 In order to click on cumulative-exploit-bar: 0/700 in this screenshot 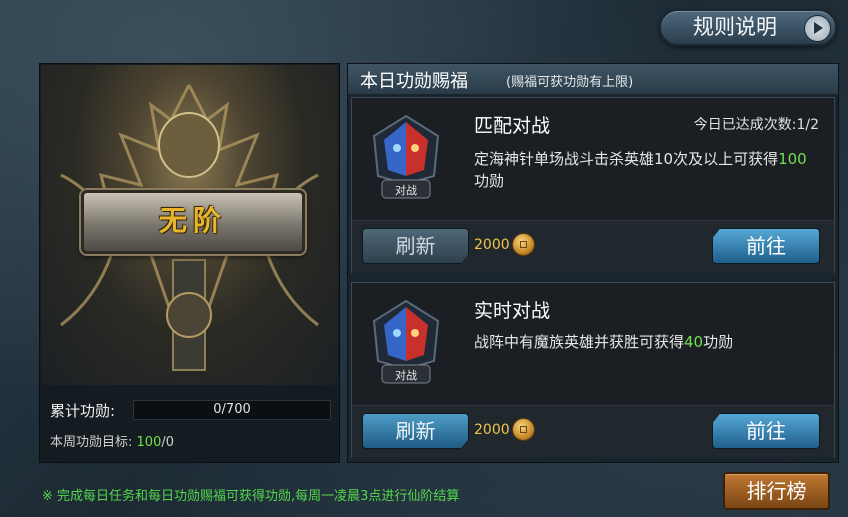, I will do `click(232, 410)`.